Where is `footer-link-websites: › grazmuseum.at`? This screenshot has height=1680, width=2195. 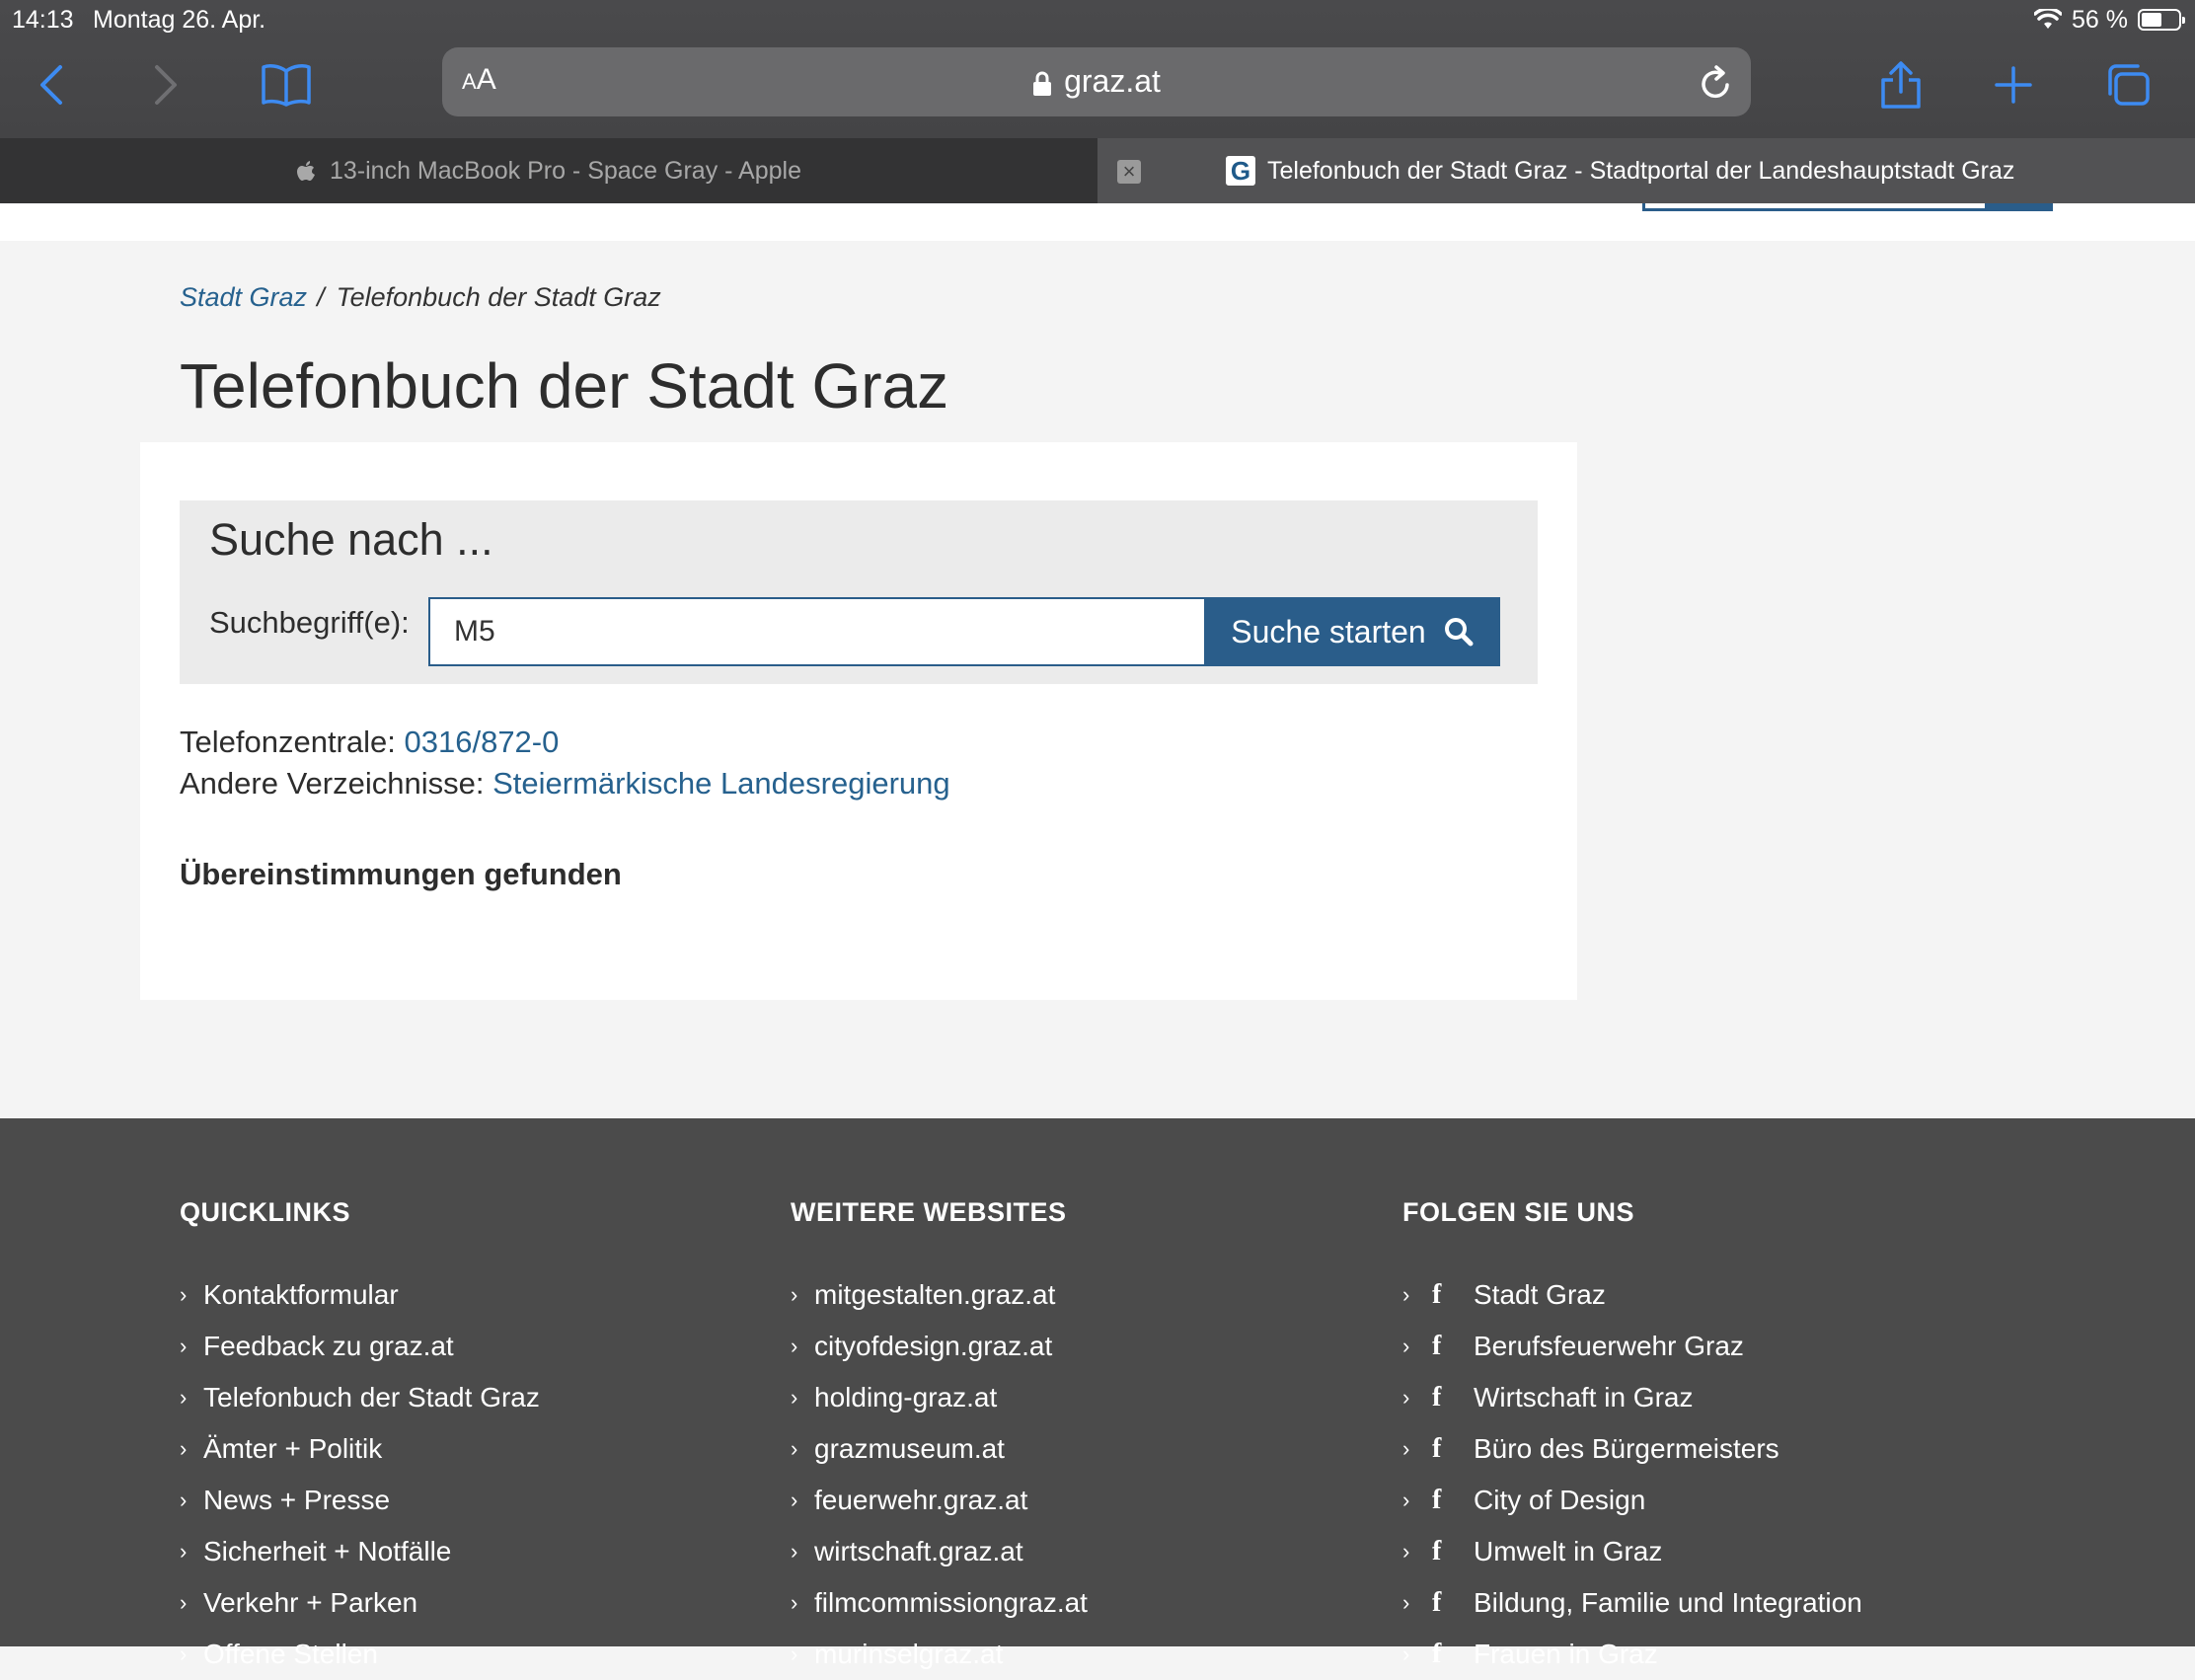
footer-link-websites: › grazmuseum.at is located at coordinates (939, 1449).